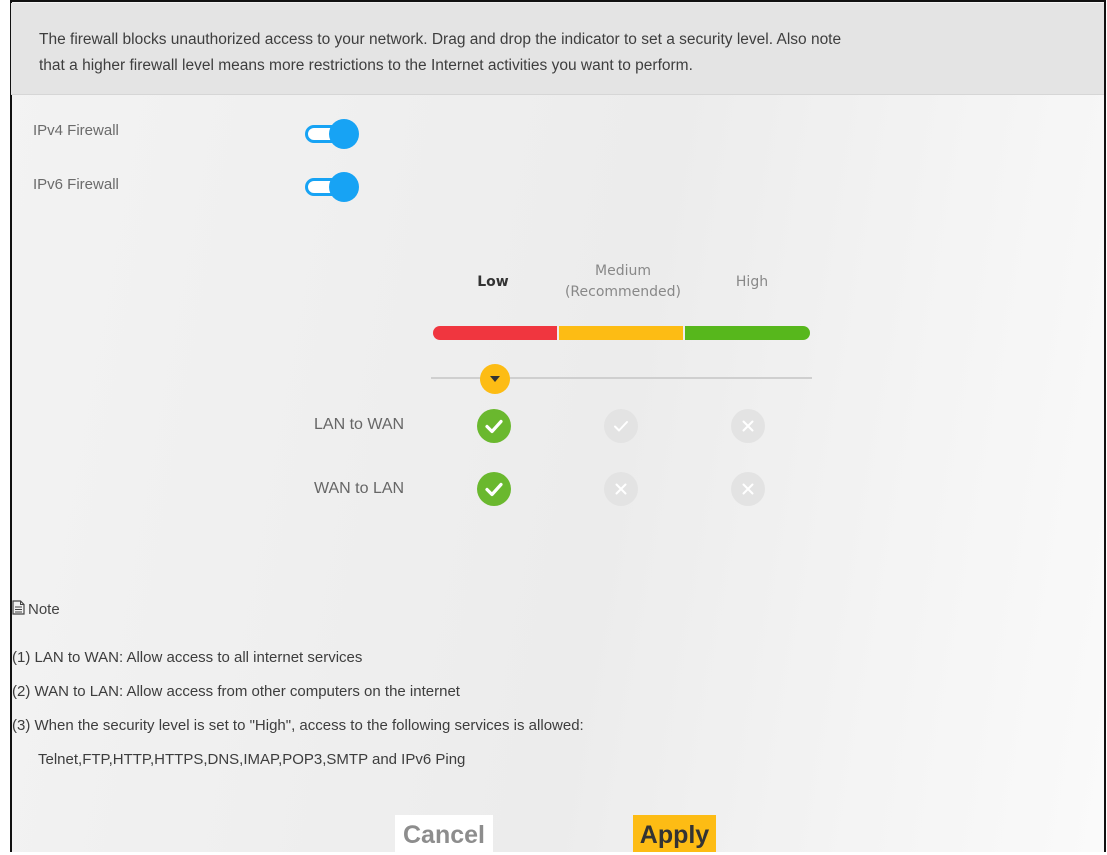 Image resolution: width=1107 pixels, height=855 pixels. Describe the element at coordinates (76, 184) in the screenshot. I see `ipv6-firewall-label: IPv6 Firewall` at that location.